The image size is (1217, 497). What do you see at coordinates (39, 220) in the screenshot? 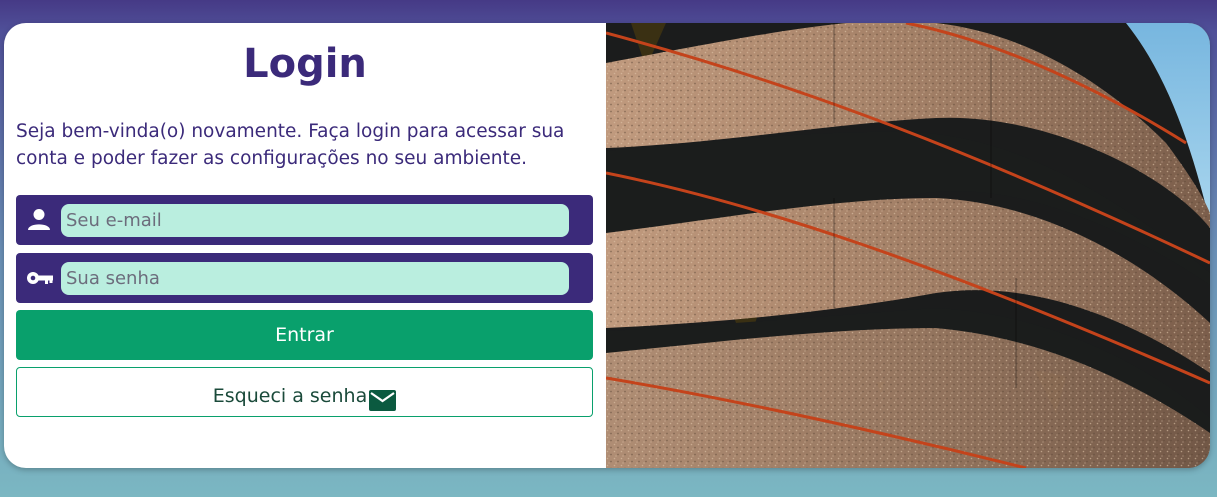
I see `user-icon` at bounding box center [39, 220].